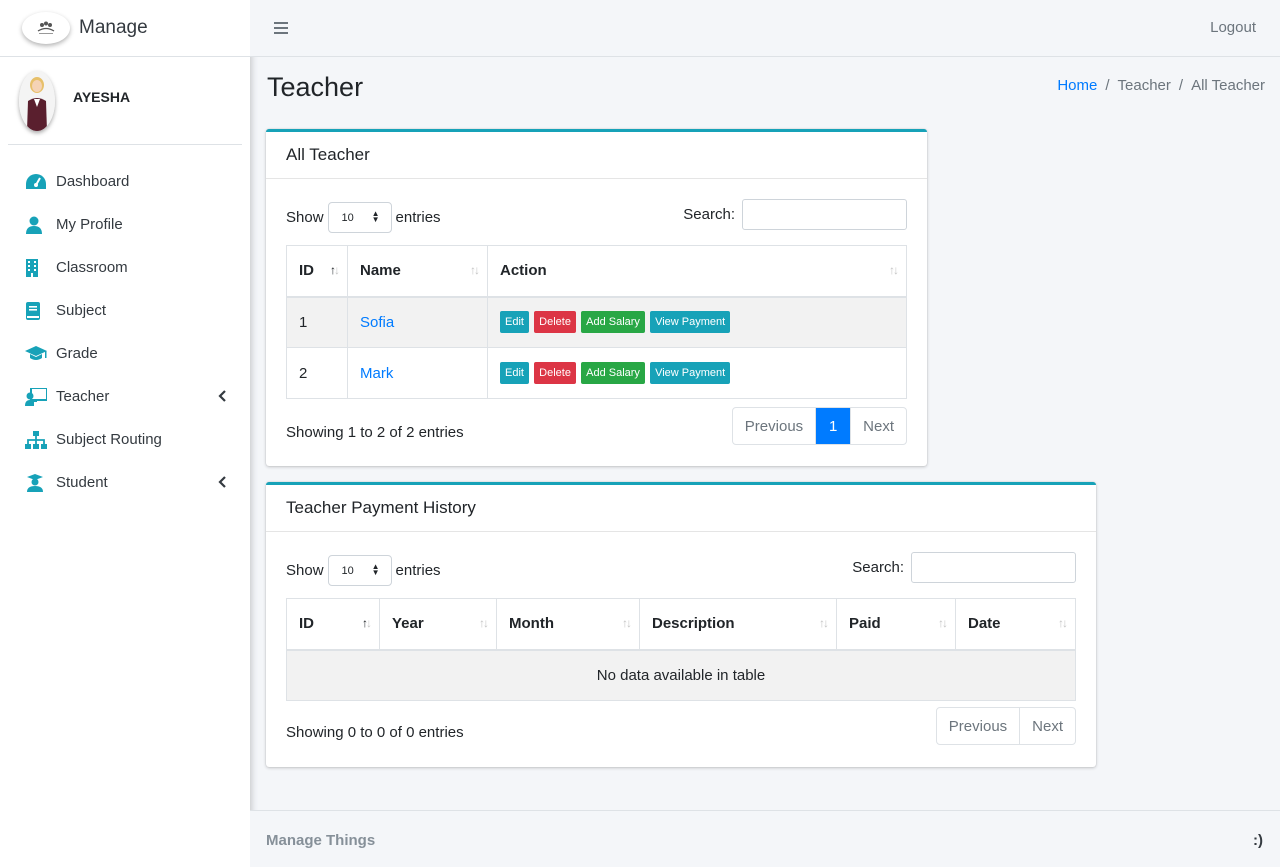  Describe the element at coordinates (408, 624) in the screenshot. I see `column-header-label: Year` at that location.